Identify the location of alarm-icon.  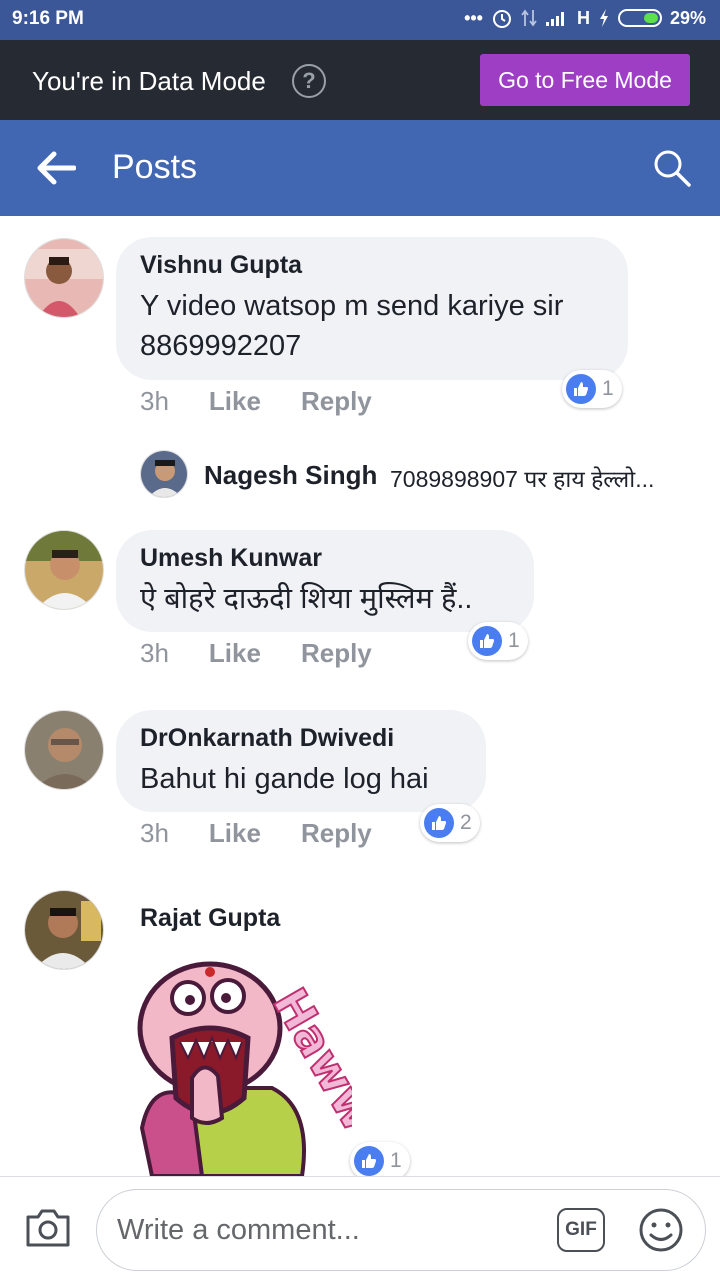
(501, 19).